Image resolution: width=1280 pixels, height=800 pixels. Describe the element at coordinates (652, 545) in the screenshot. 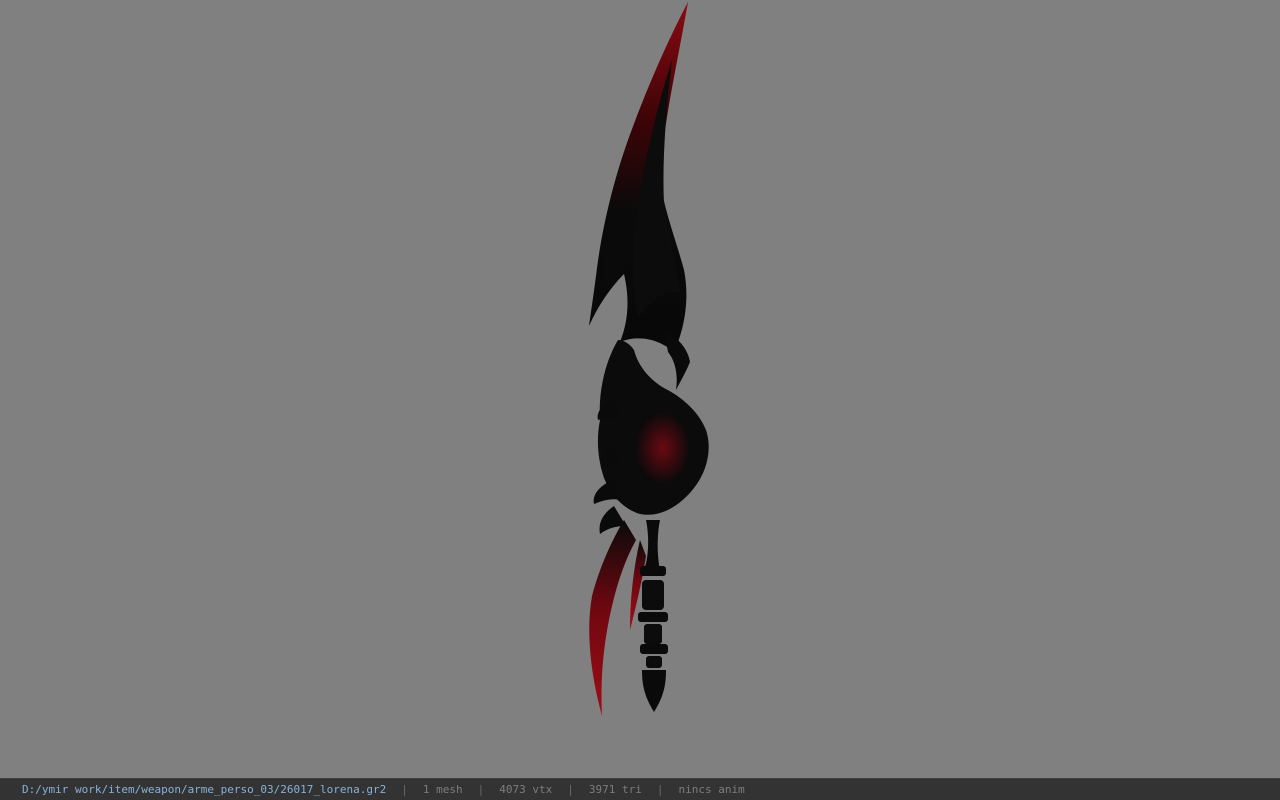

I see `handle` at that location.